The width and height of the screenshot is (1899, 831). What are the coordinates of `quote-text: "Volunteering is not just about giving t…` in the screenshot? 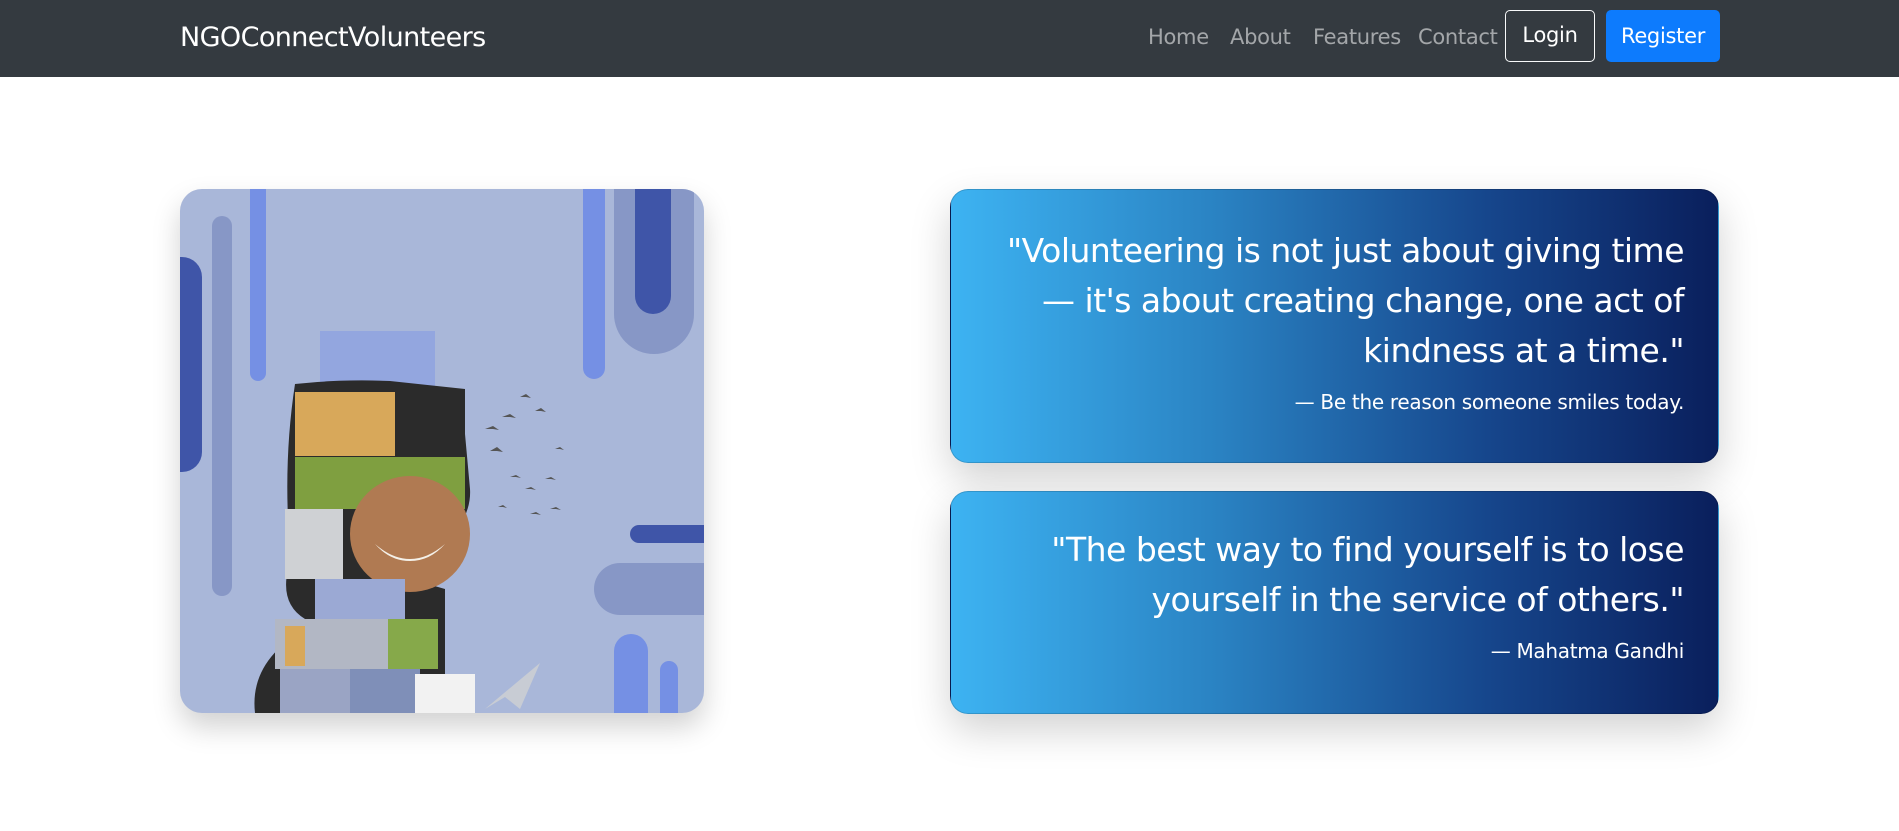 It's located at (1345, 300).